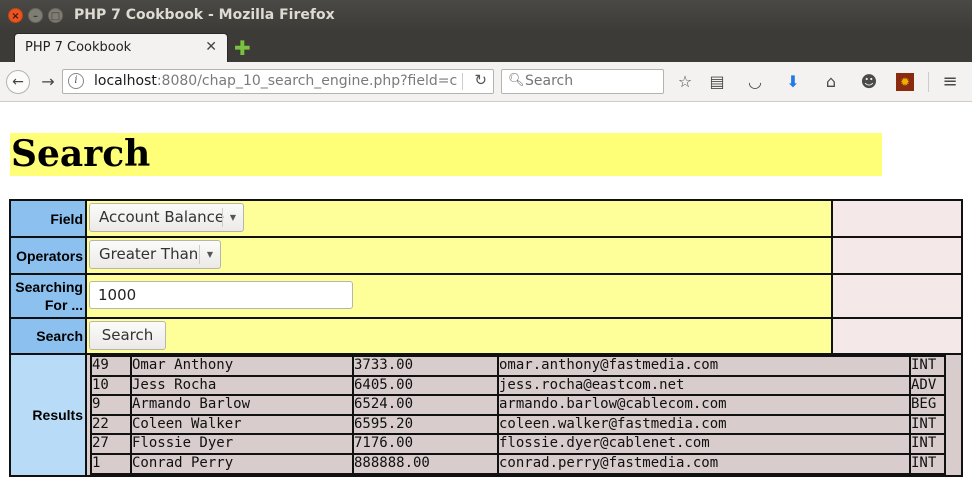  Describe the element at coordinates (459, 218) in the screenshot. I see `field-cell: Account Balance ▼` at that location.